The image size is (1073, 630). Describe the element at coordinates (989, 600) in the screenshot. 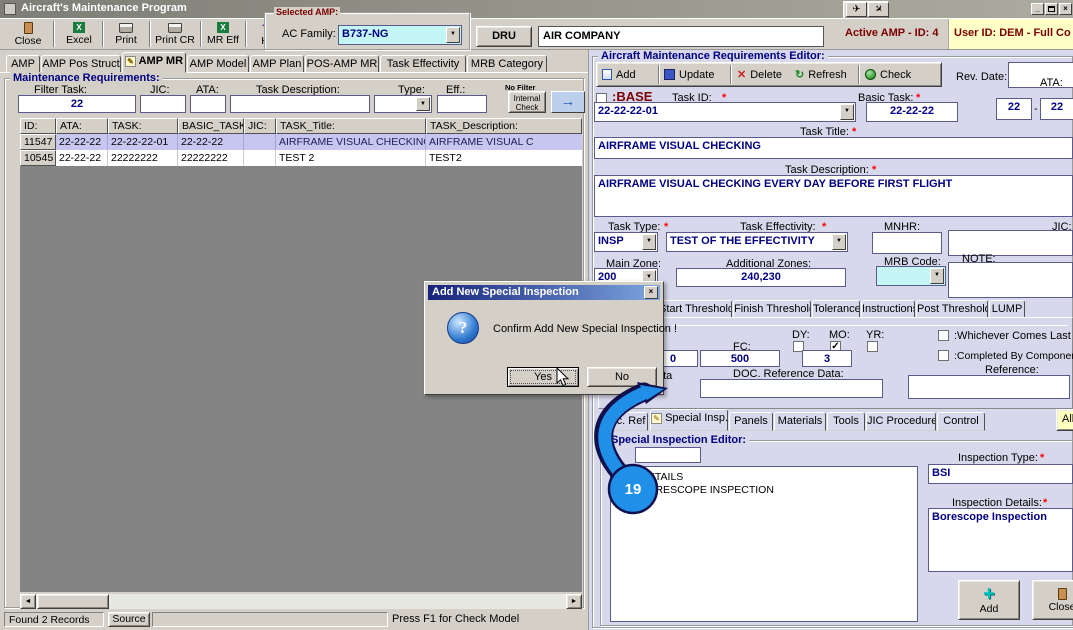

I see `special-add-button: + Add` at that location.